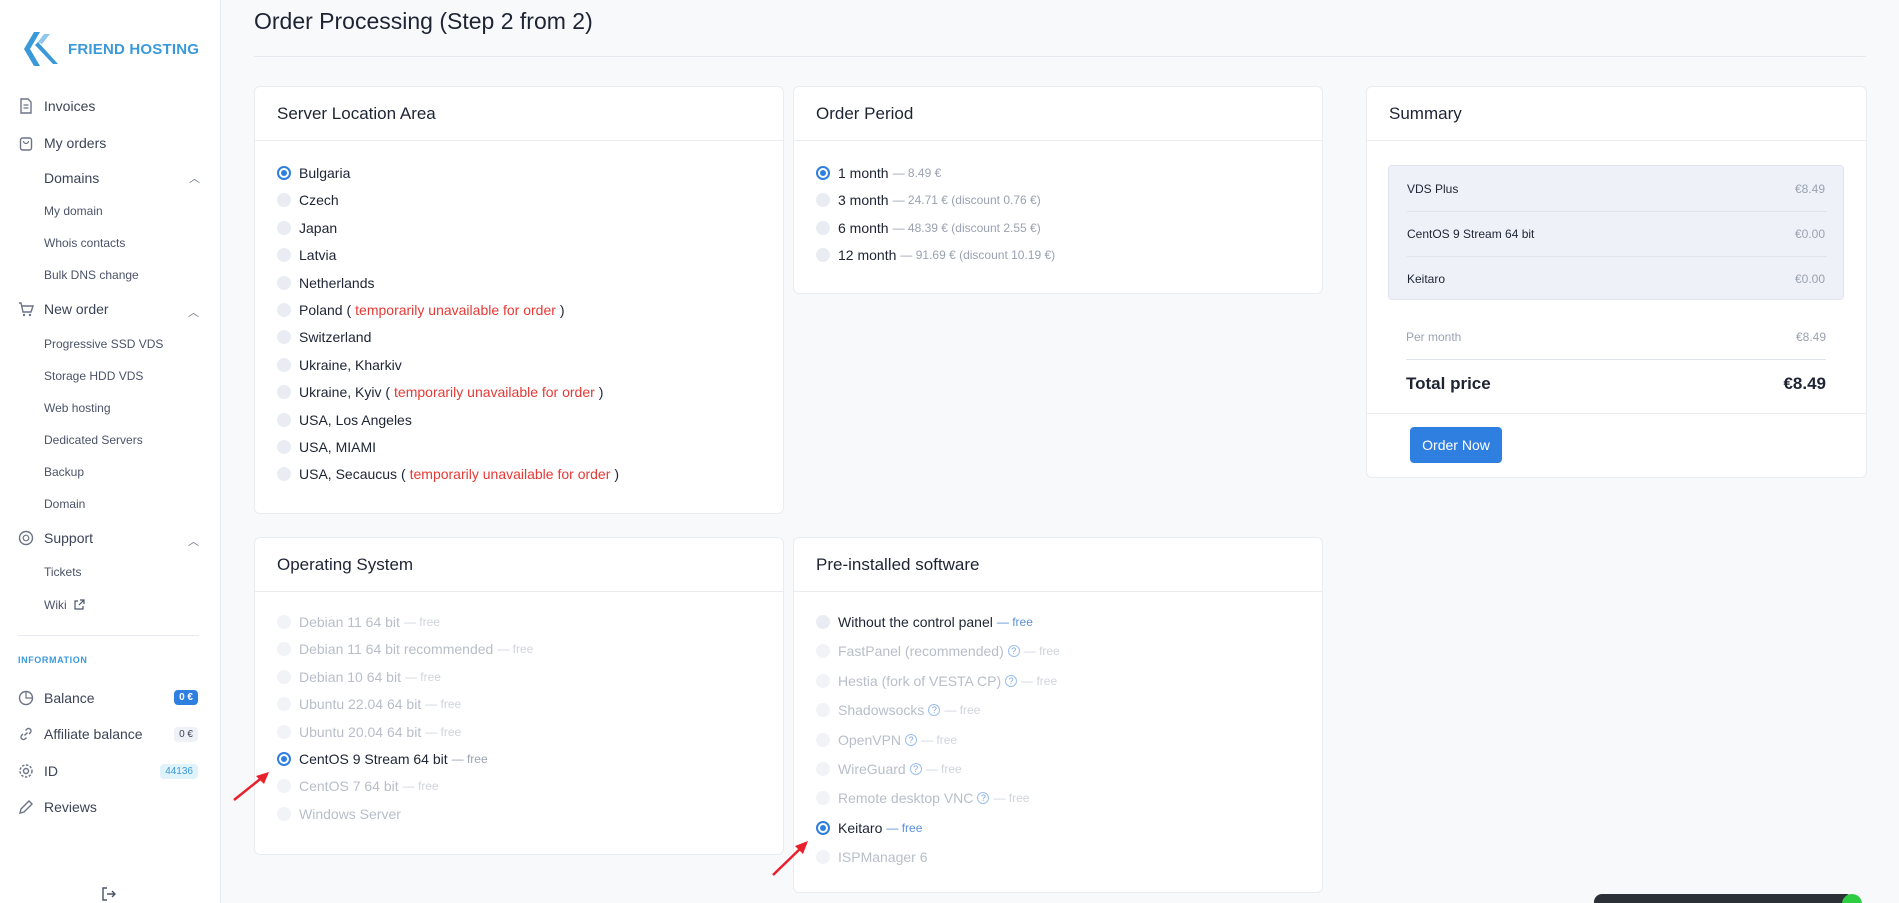  I want to click on software-option: FastPanel (recommended)? — free, so click(938, 651).